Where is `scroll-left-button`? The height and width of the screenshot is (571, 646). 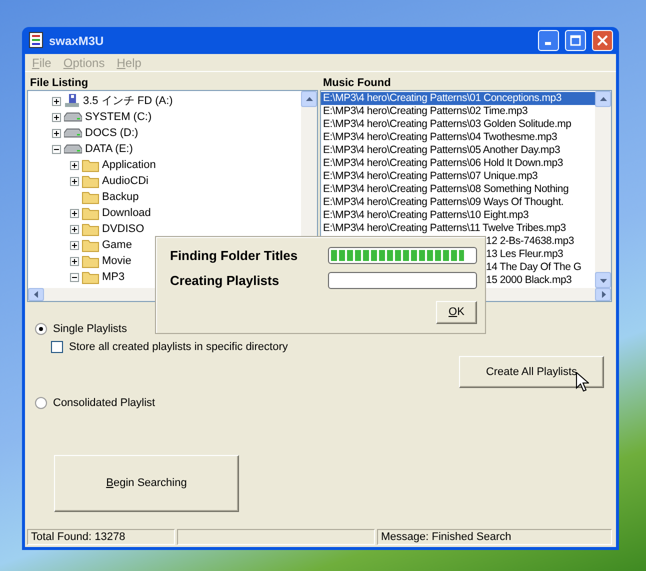 scroll-left-button is located at coordinates (36, 294).